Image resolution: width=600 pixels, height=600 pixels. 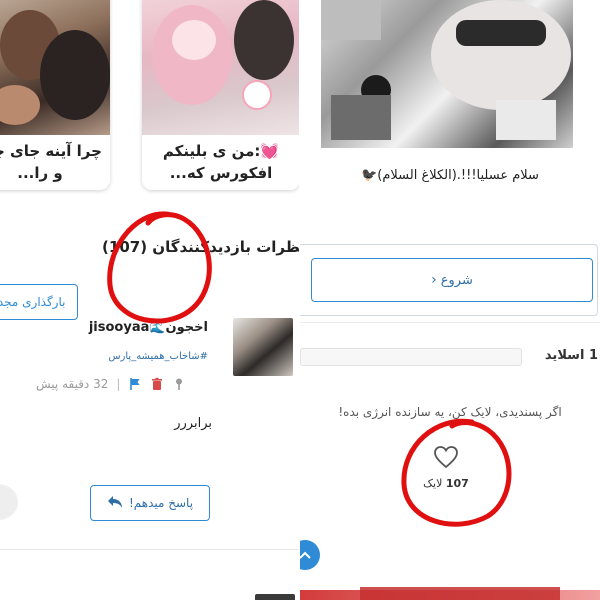 I want to click on comments-header: نظرات بازدیدکنندگان (107), so click(x=201, y=247).